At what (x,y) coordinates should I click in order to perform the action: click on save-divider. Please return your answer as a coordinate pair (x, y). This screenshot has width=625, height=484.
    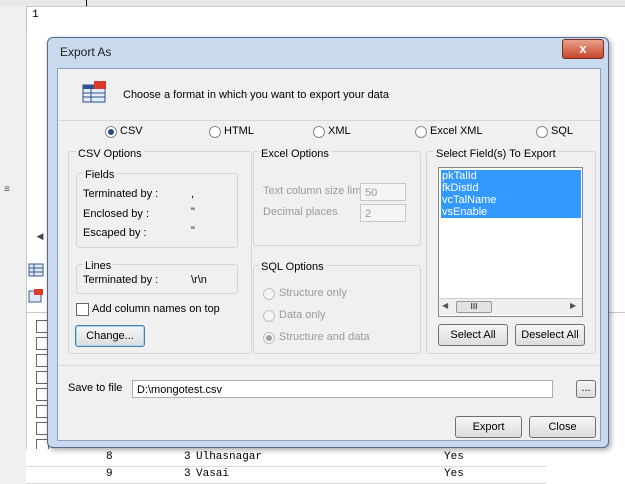
    Looking at the image, I should click on (329, 365).